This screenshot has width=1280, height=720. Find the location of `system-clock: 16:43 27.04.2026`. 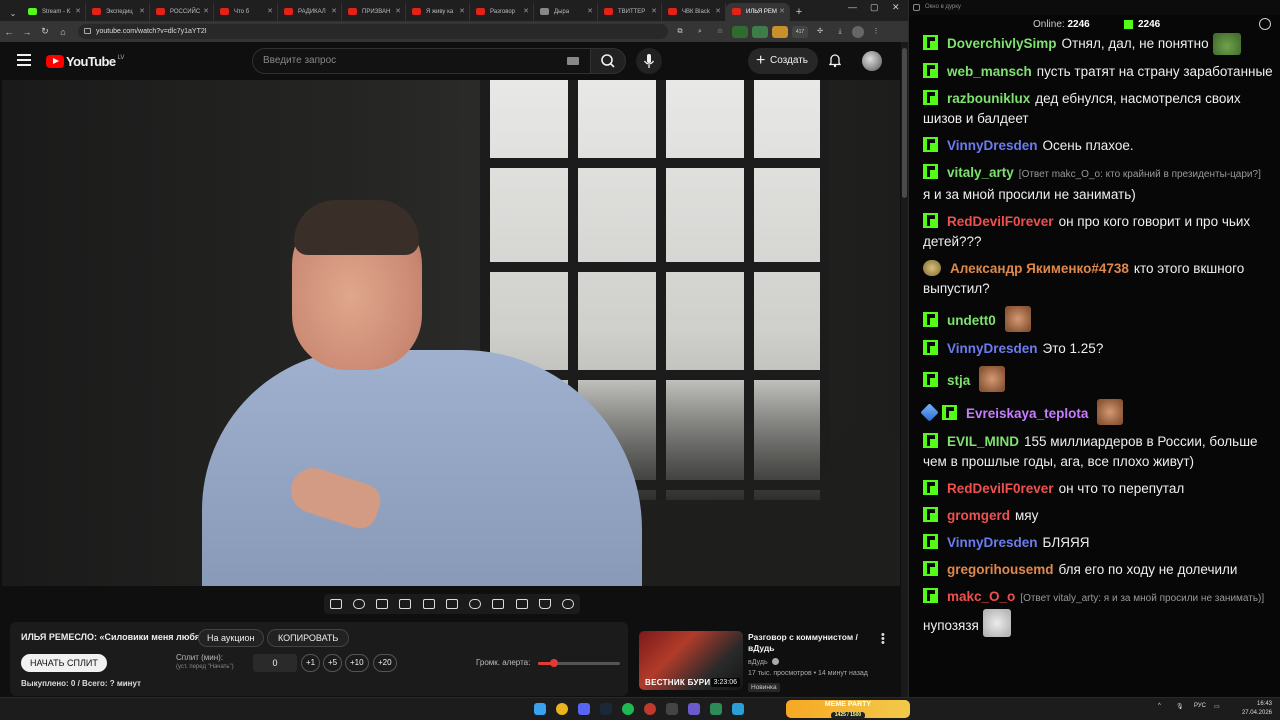

system-clock: 16:43 27.04.2026 is located at coordinates (1254, 709).